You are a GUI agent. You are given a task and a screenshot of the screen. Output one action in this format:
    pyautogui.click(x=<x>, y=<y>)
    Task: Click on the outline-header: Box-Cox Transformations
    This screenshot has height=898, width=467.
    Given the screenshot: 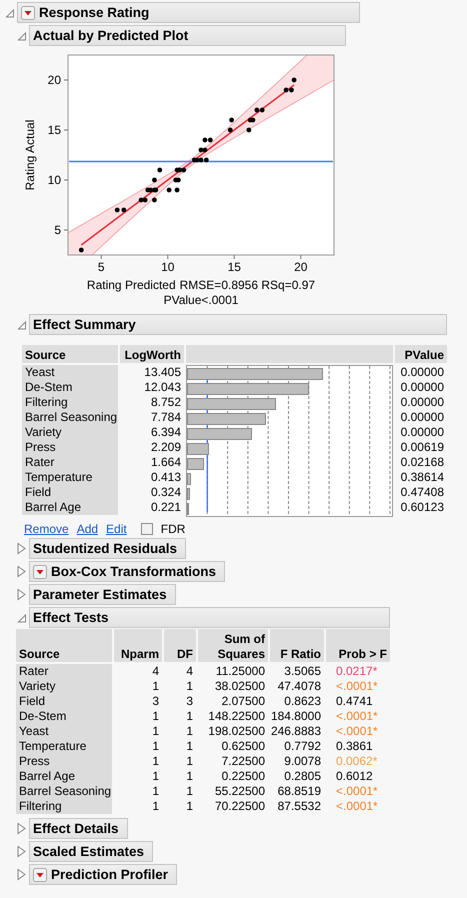 What is the action you would take?
    pyautogui.click(x=127, y=571)
    